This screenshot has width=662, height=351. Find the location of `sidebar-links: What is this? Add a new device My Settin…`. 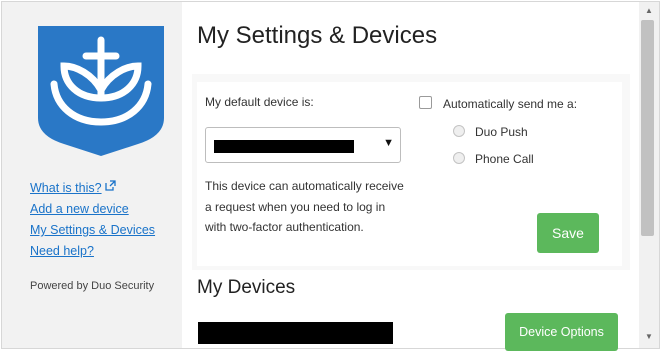

sidebar-links: What is this? Add a new device My Settin… is located at coordinates (92, 222).